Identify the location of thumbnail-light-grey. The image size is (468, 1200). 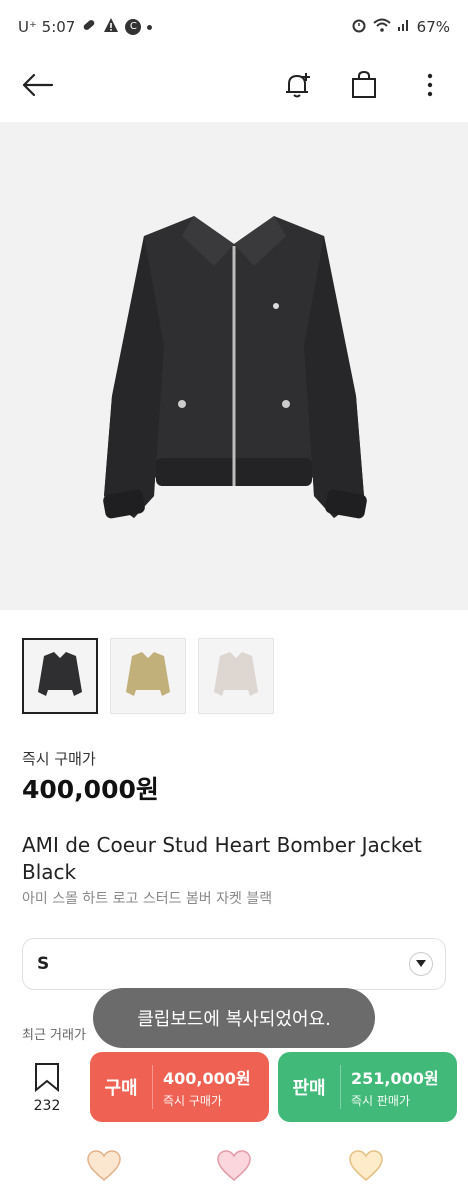
(236, 676).